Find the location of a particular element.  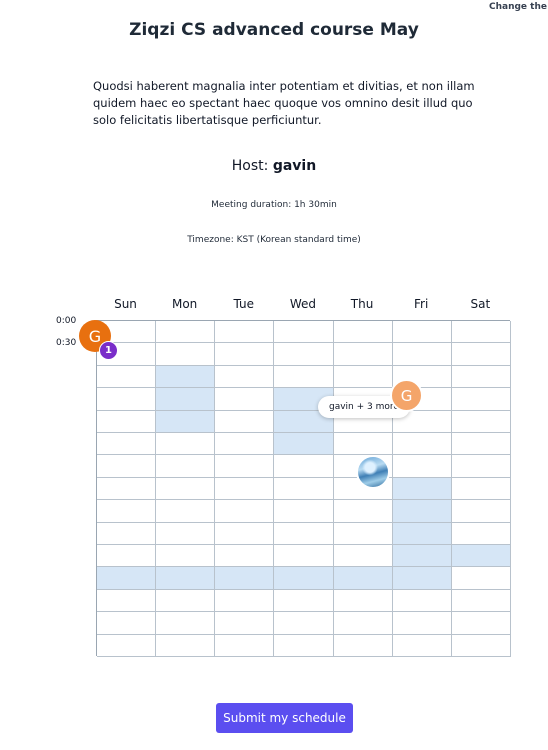

avatar: G is located at coordinates (406, 395).